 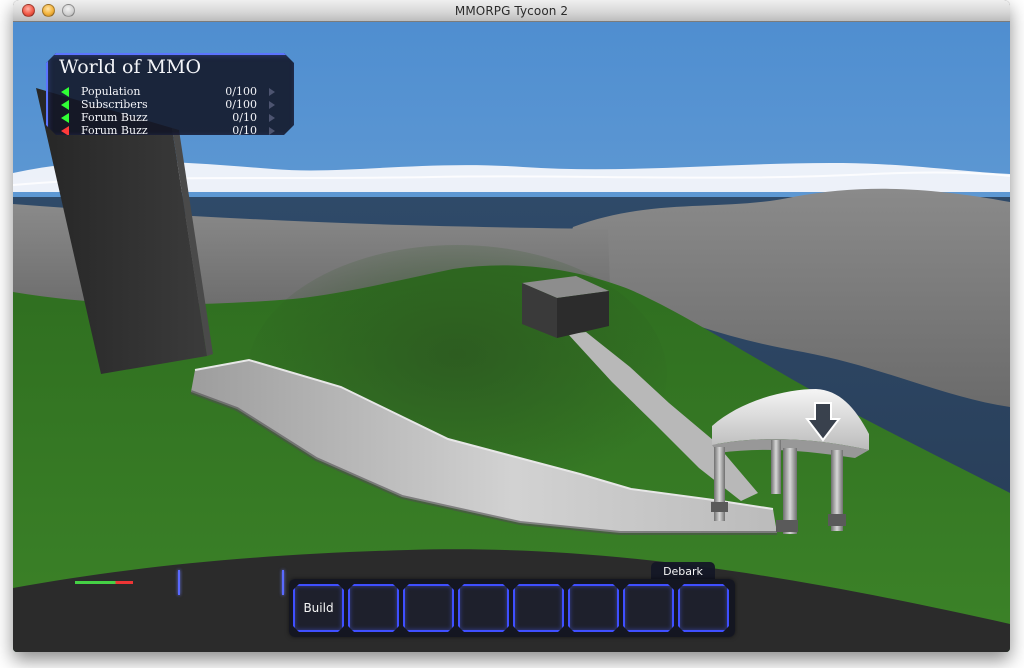 What do you see at coordinates (172, 118) in the screenshot?
I see `forum-buzz-row-1: Forum Buzz 0/10` at bounding box center [172, 118].